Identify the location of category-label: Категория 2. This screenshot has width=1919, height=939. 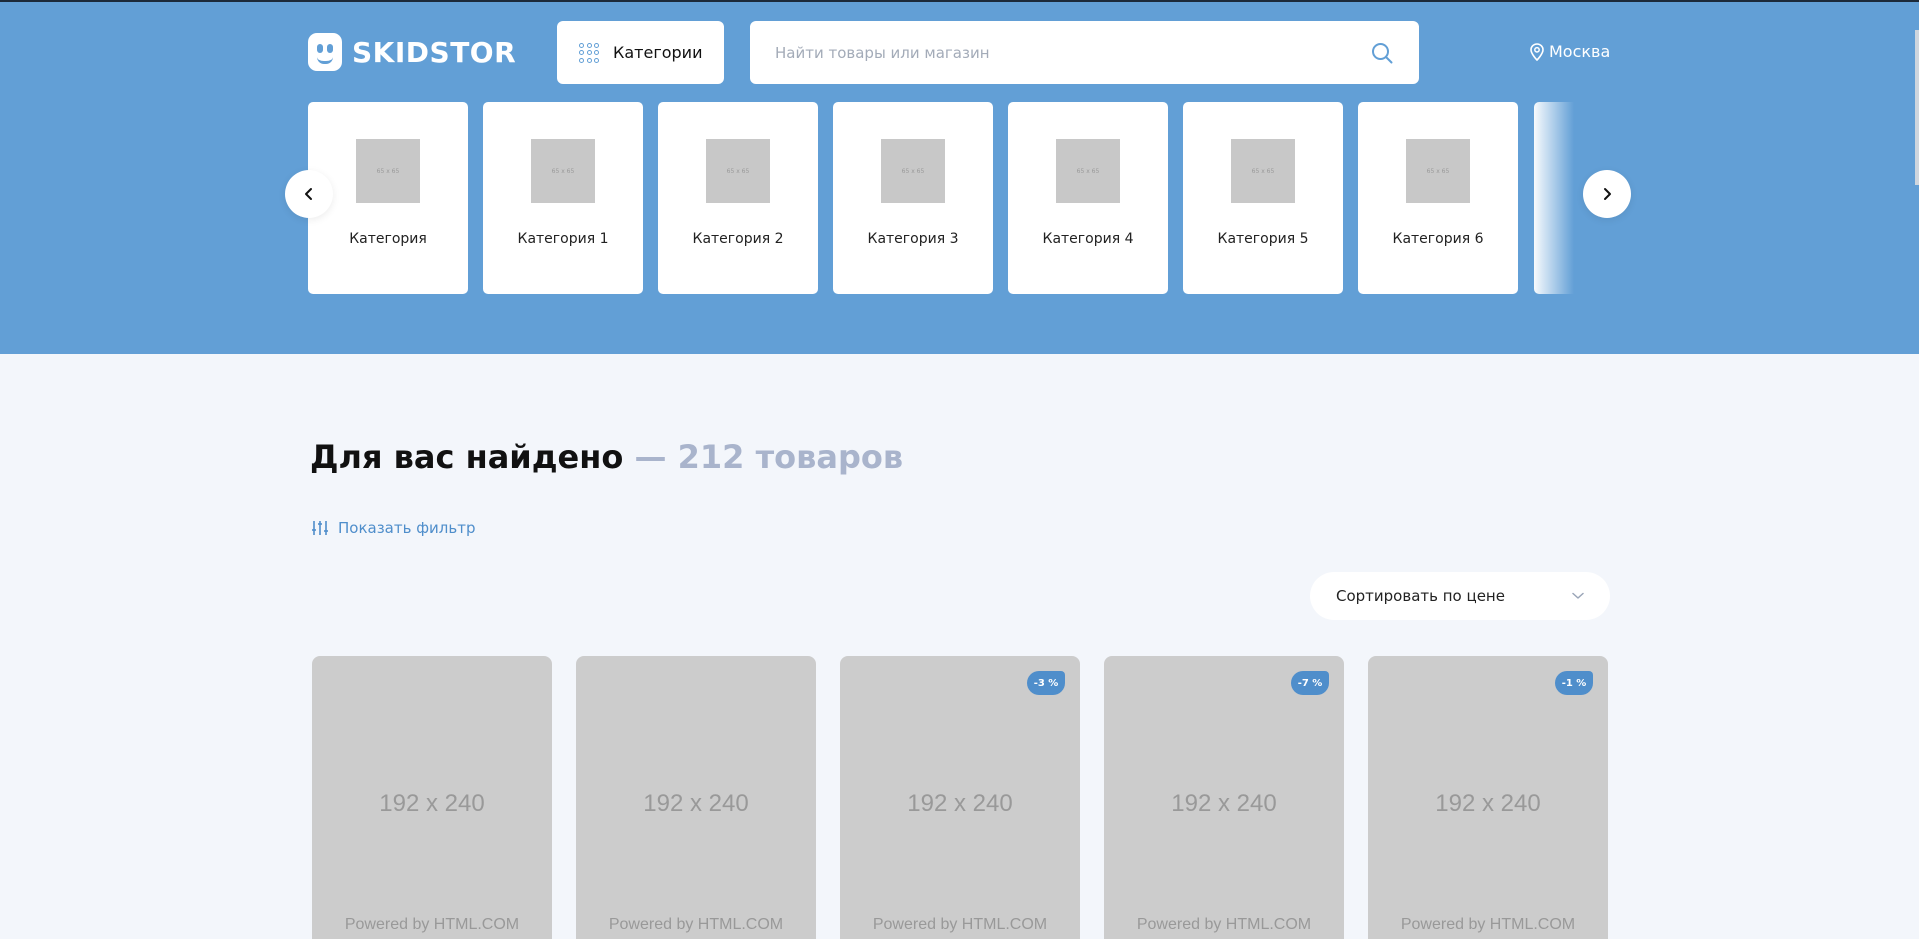
(738, 239).